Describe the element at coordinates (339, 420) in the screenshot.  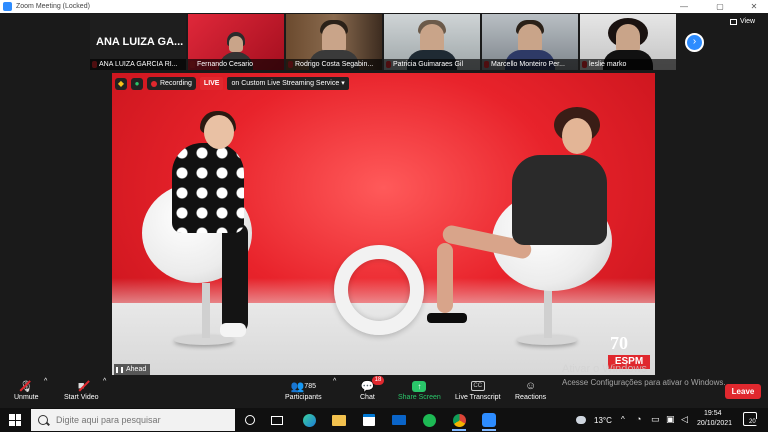
I see `file-explorer-icon` at that location.